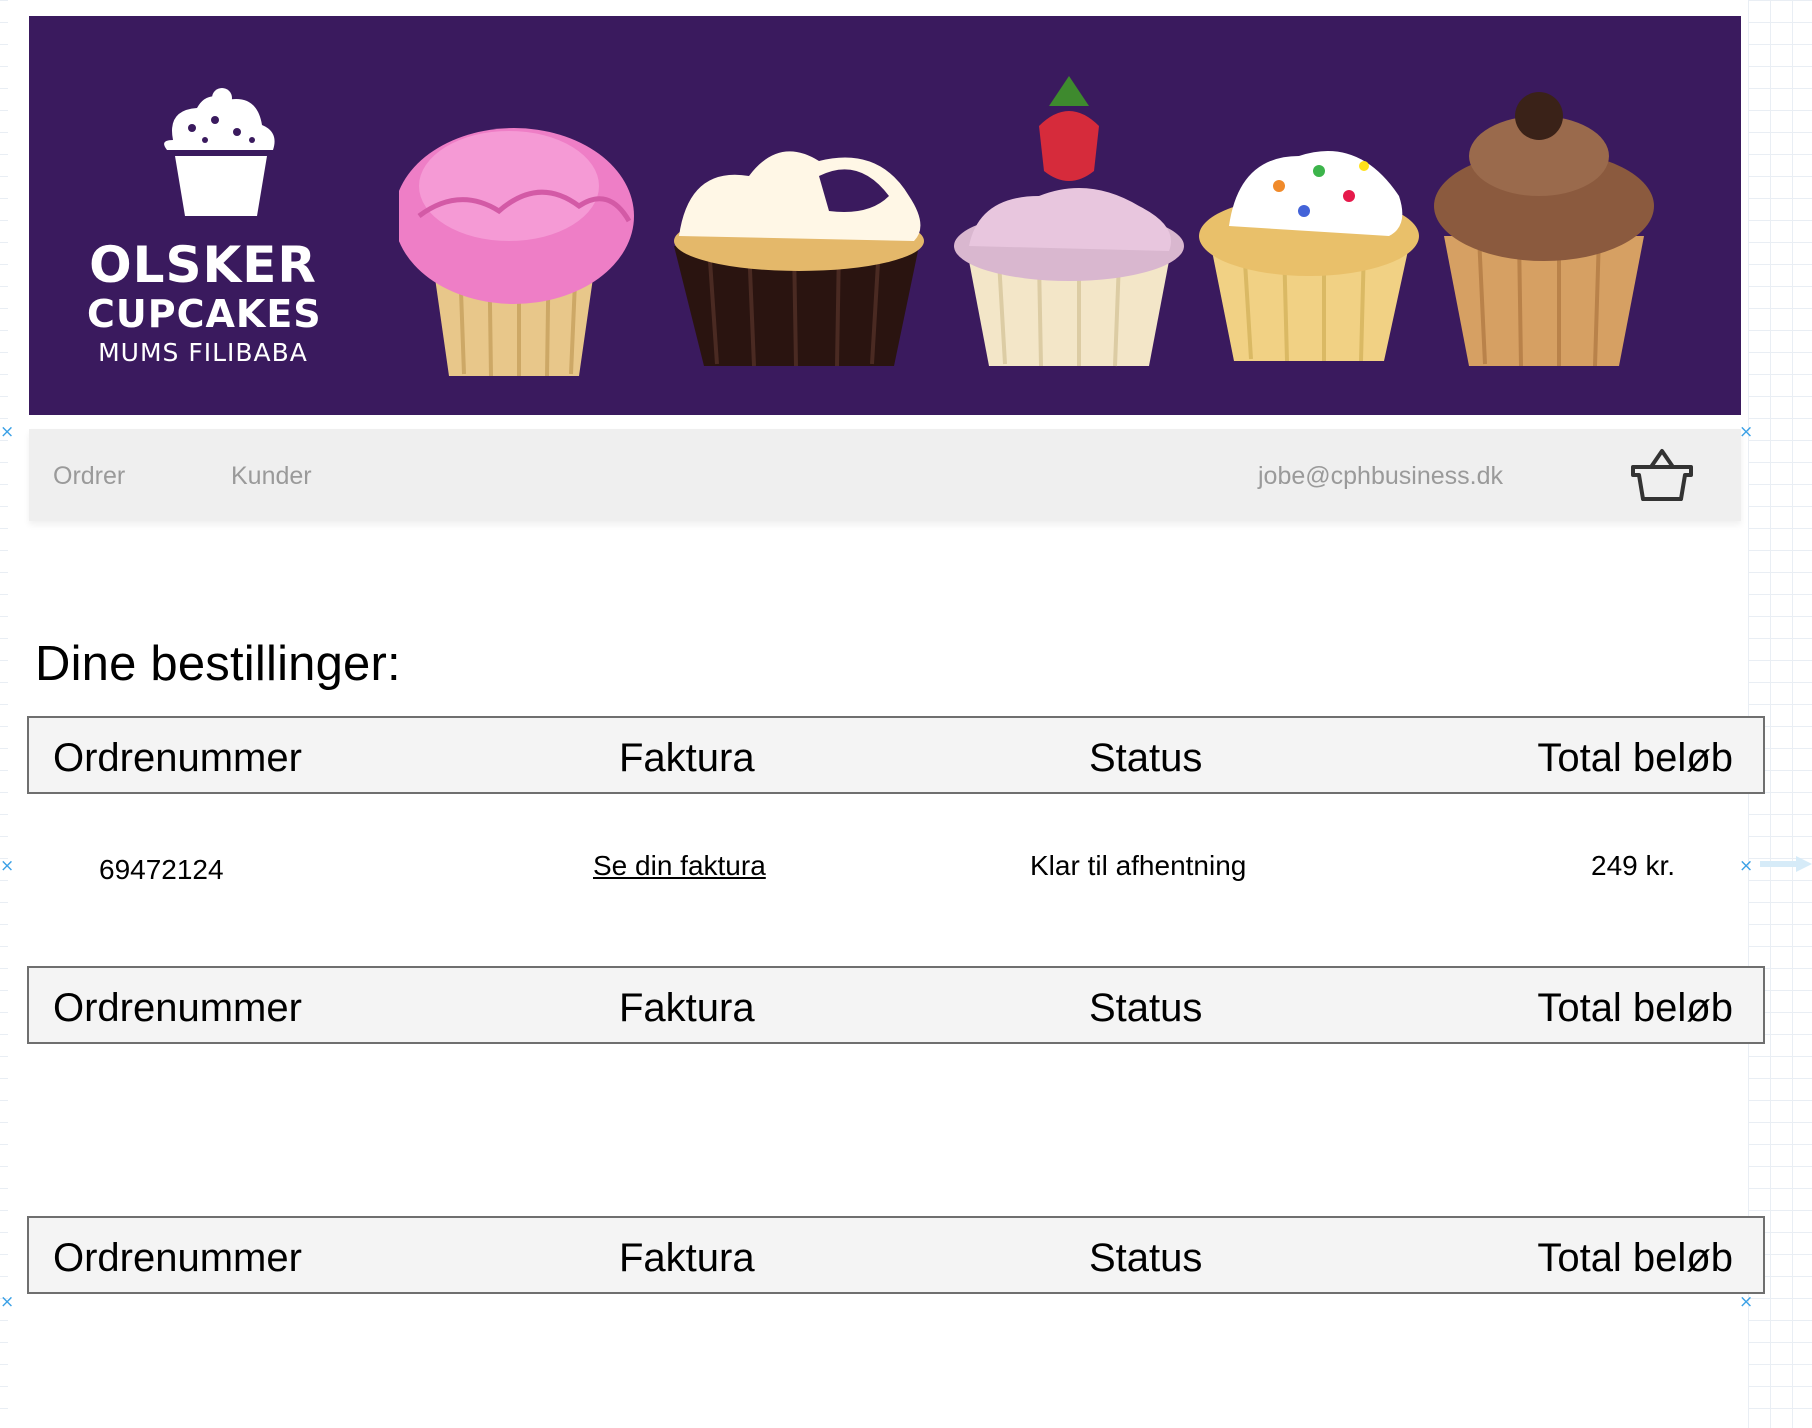  Describe the element at coordinates (4, 714) in the screenshot. I see `editor-grid-left` at that location.